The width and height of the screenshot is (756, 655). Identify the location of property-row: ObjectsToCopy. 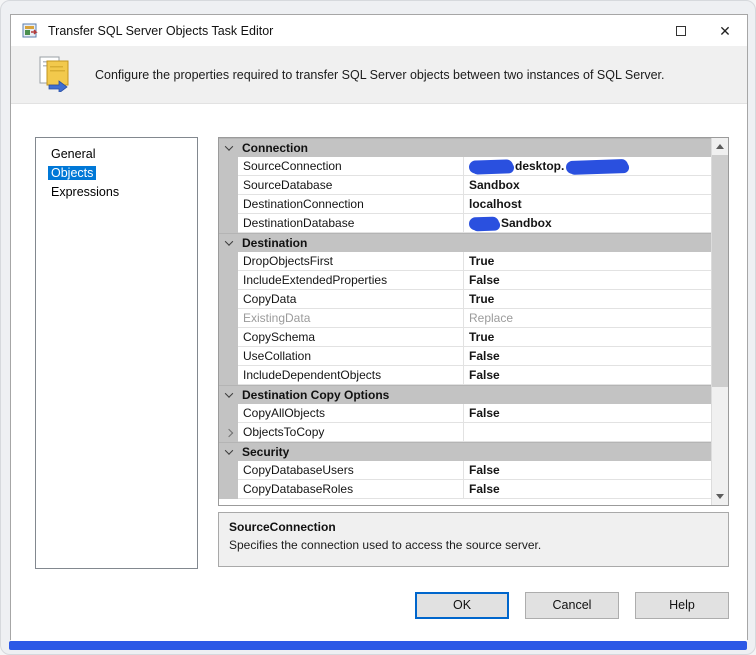
(465, 432).